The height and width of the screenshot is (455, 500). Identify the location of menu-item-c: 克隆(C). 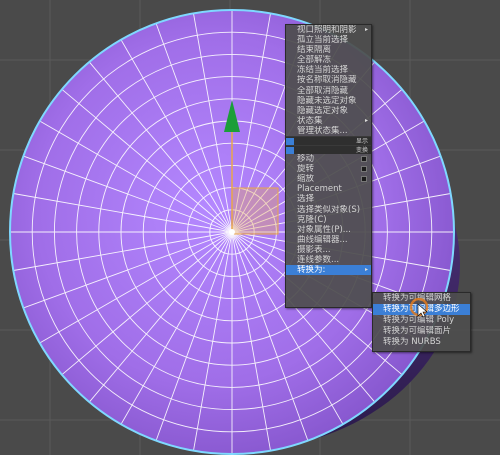
(328, 220).